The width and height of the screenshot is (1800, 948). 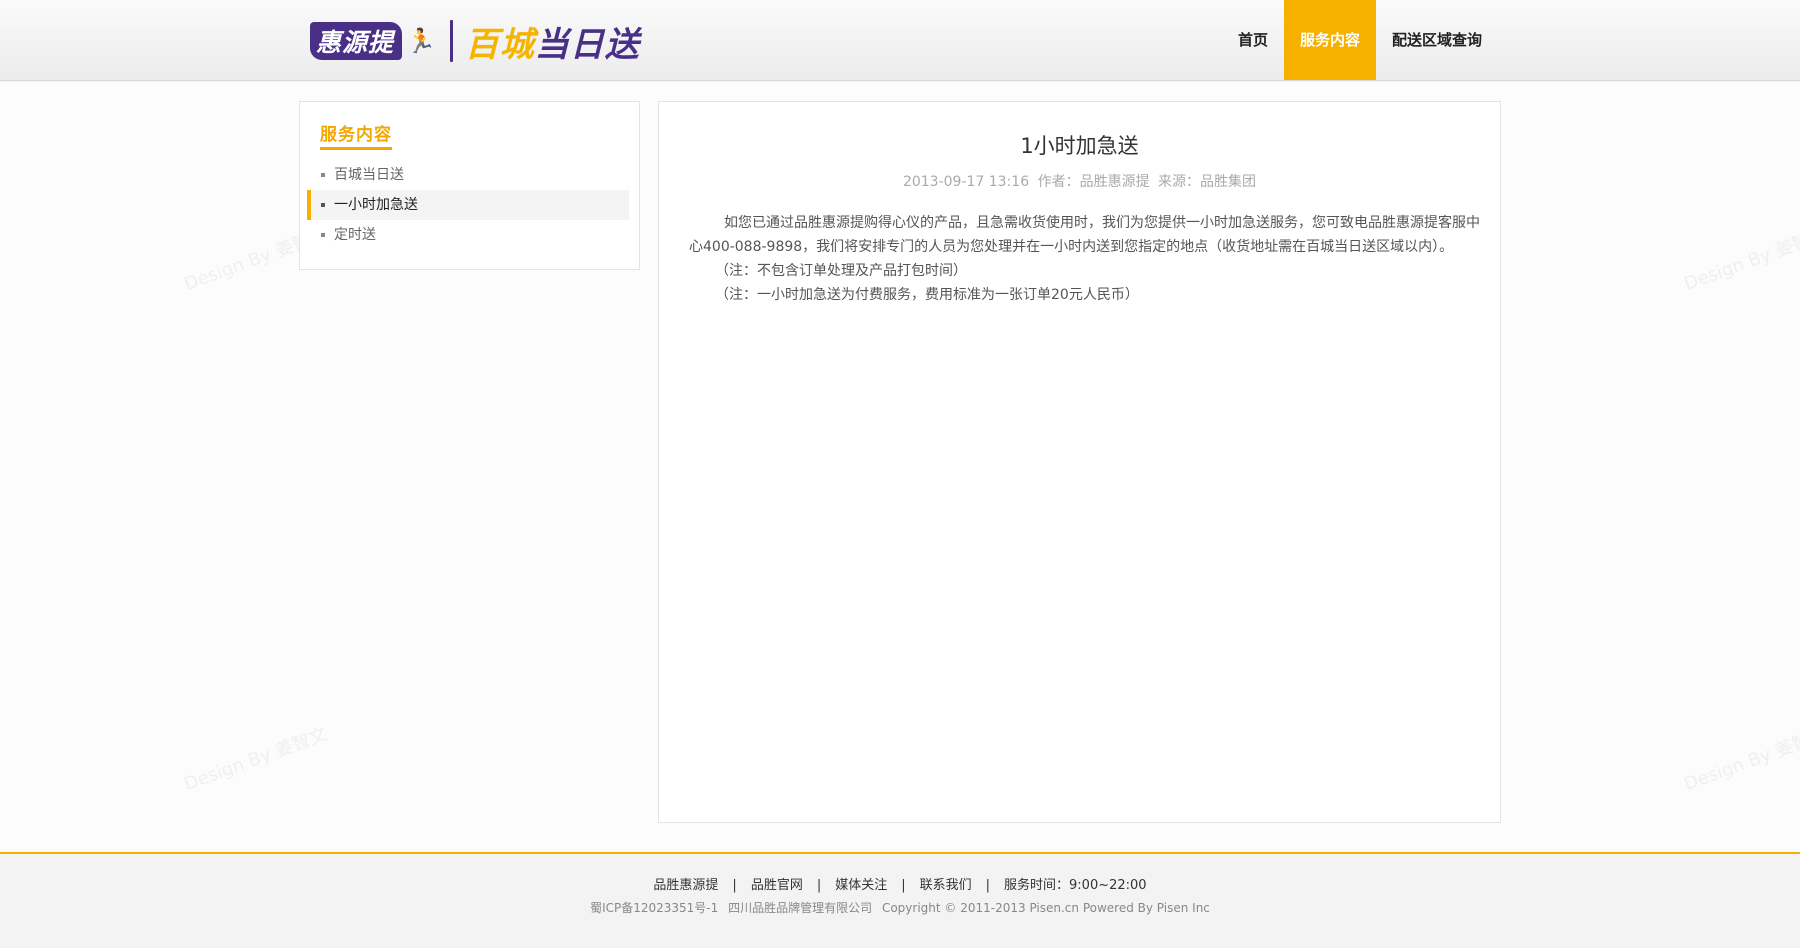 I want to click on footer-link-contact: 联系我们, so click(x=946, y=885).